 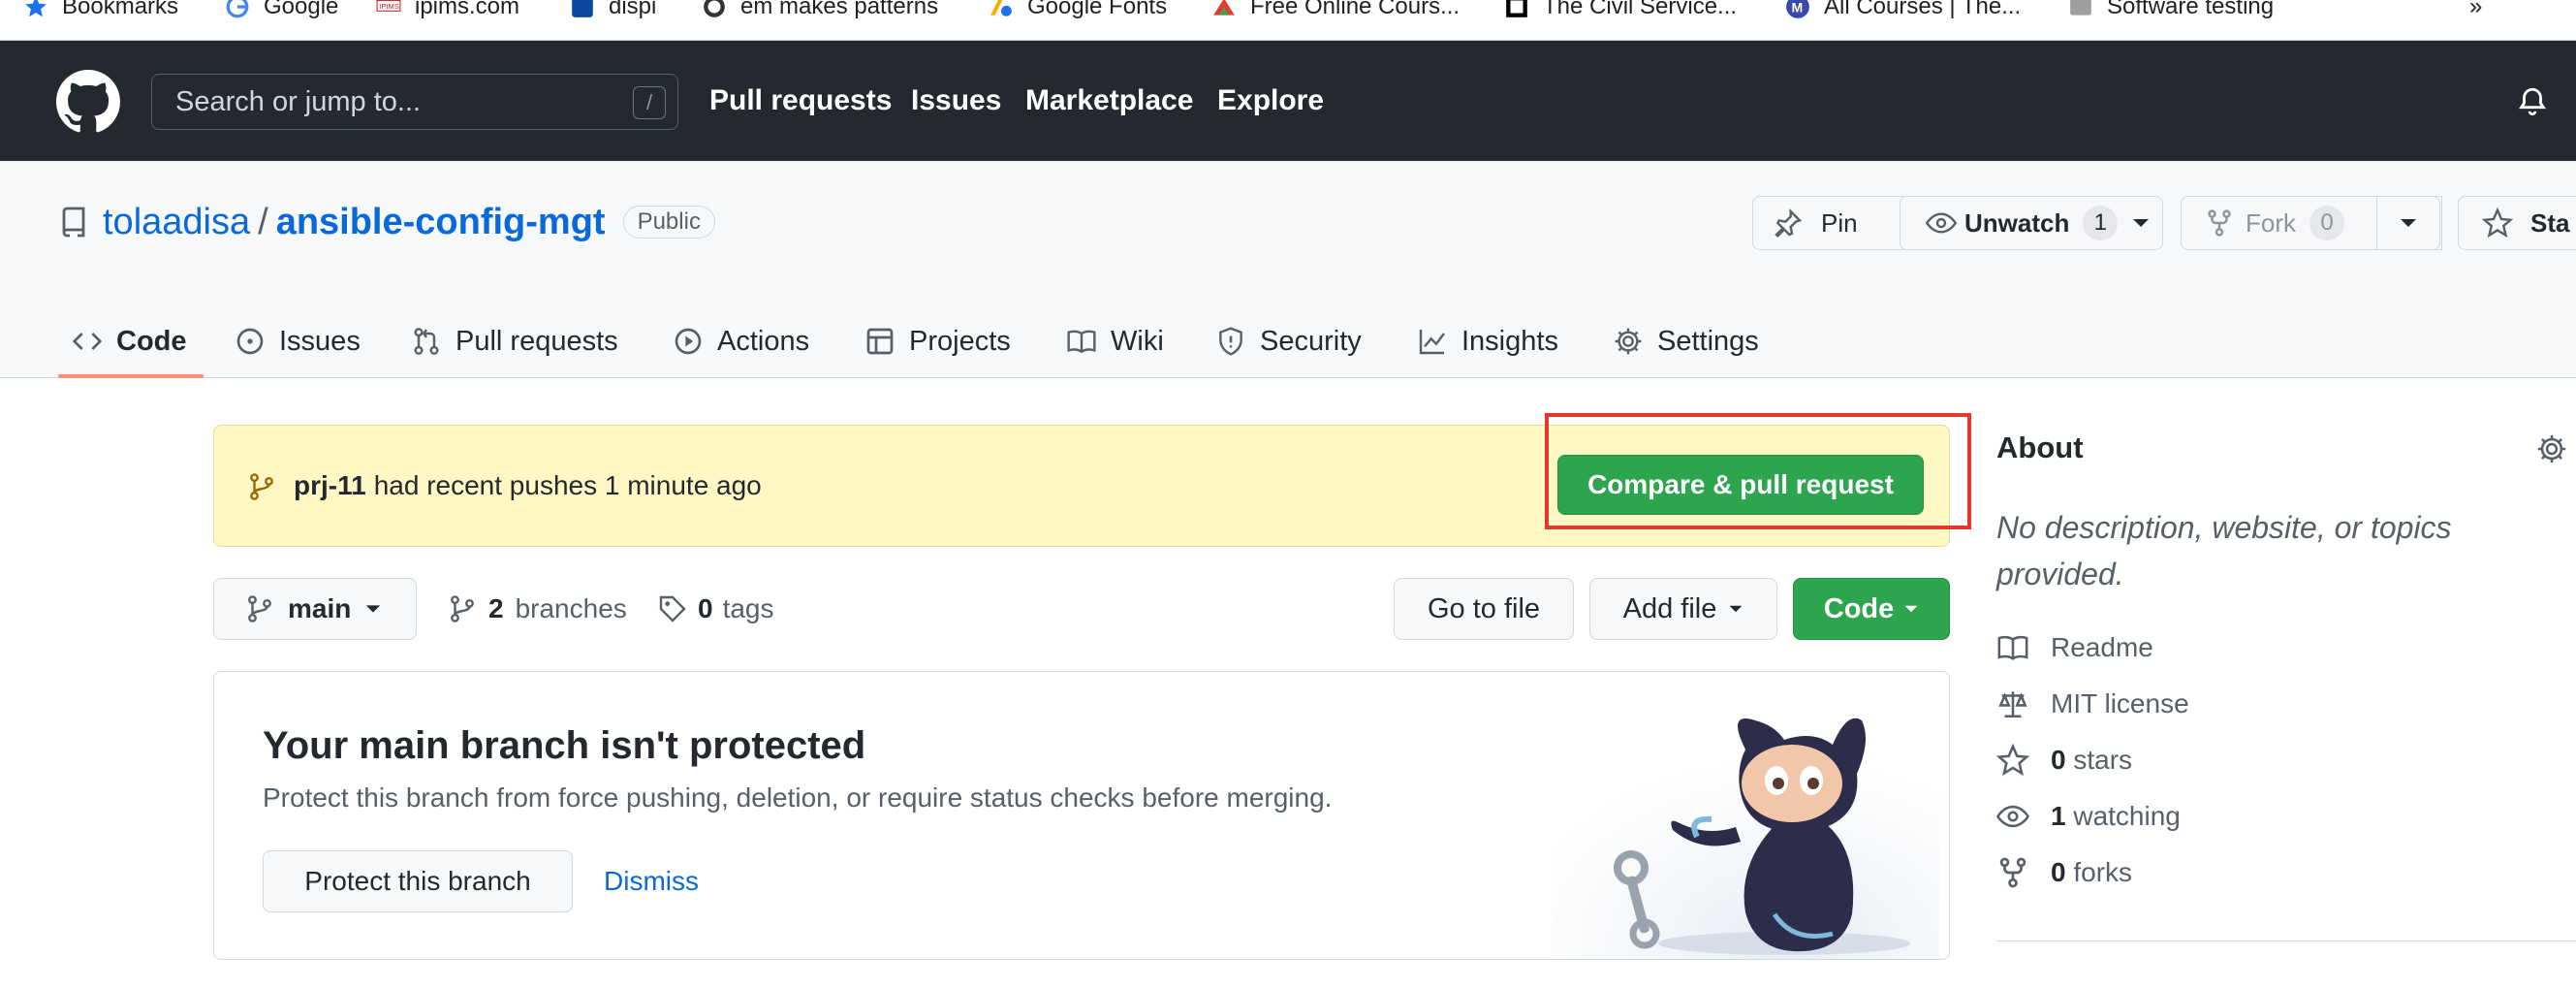 What do you see at coordinates (88, 102) in the screenshot?
I see `github-logo-icon` at bounding box center [88, 102].